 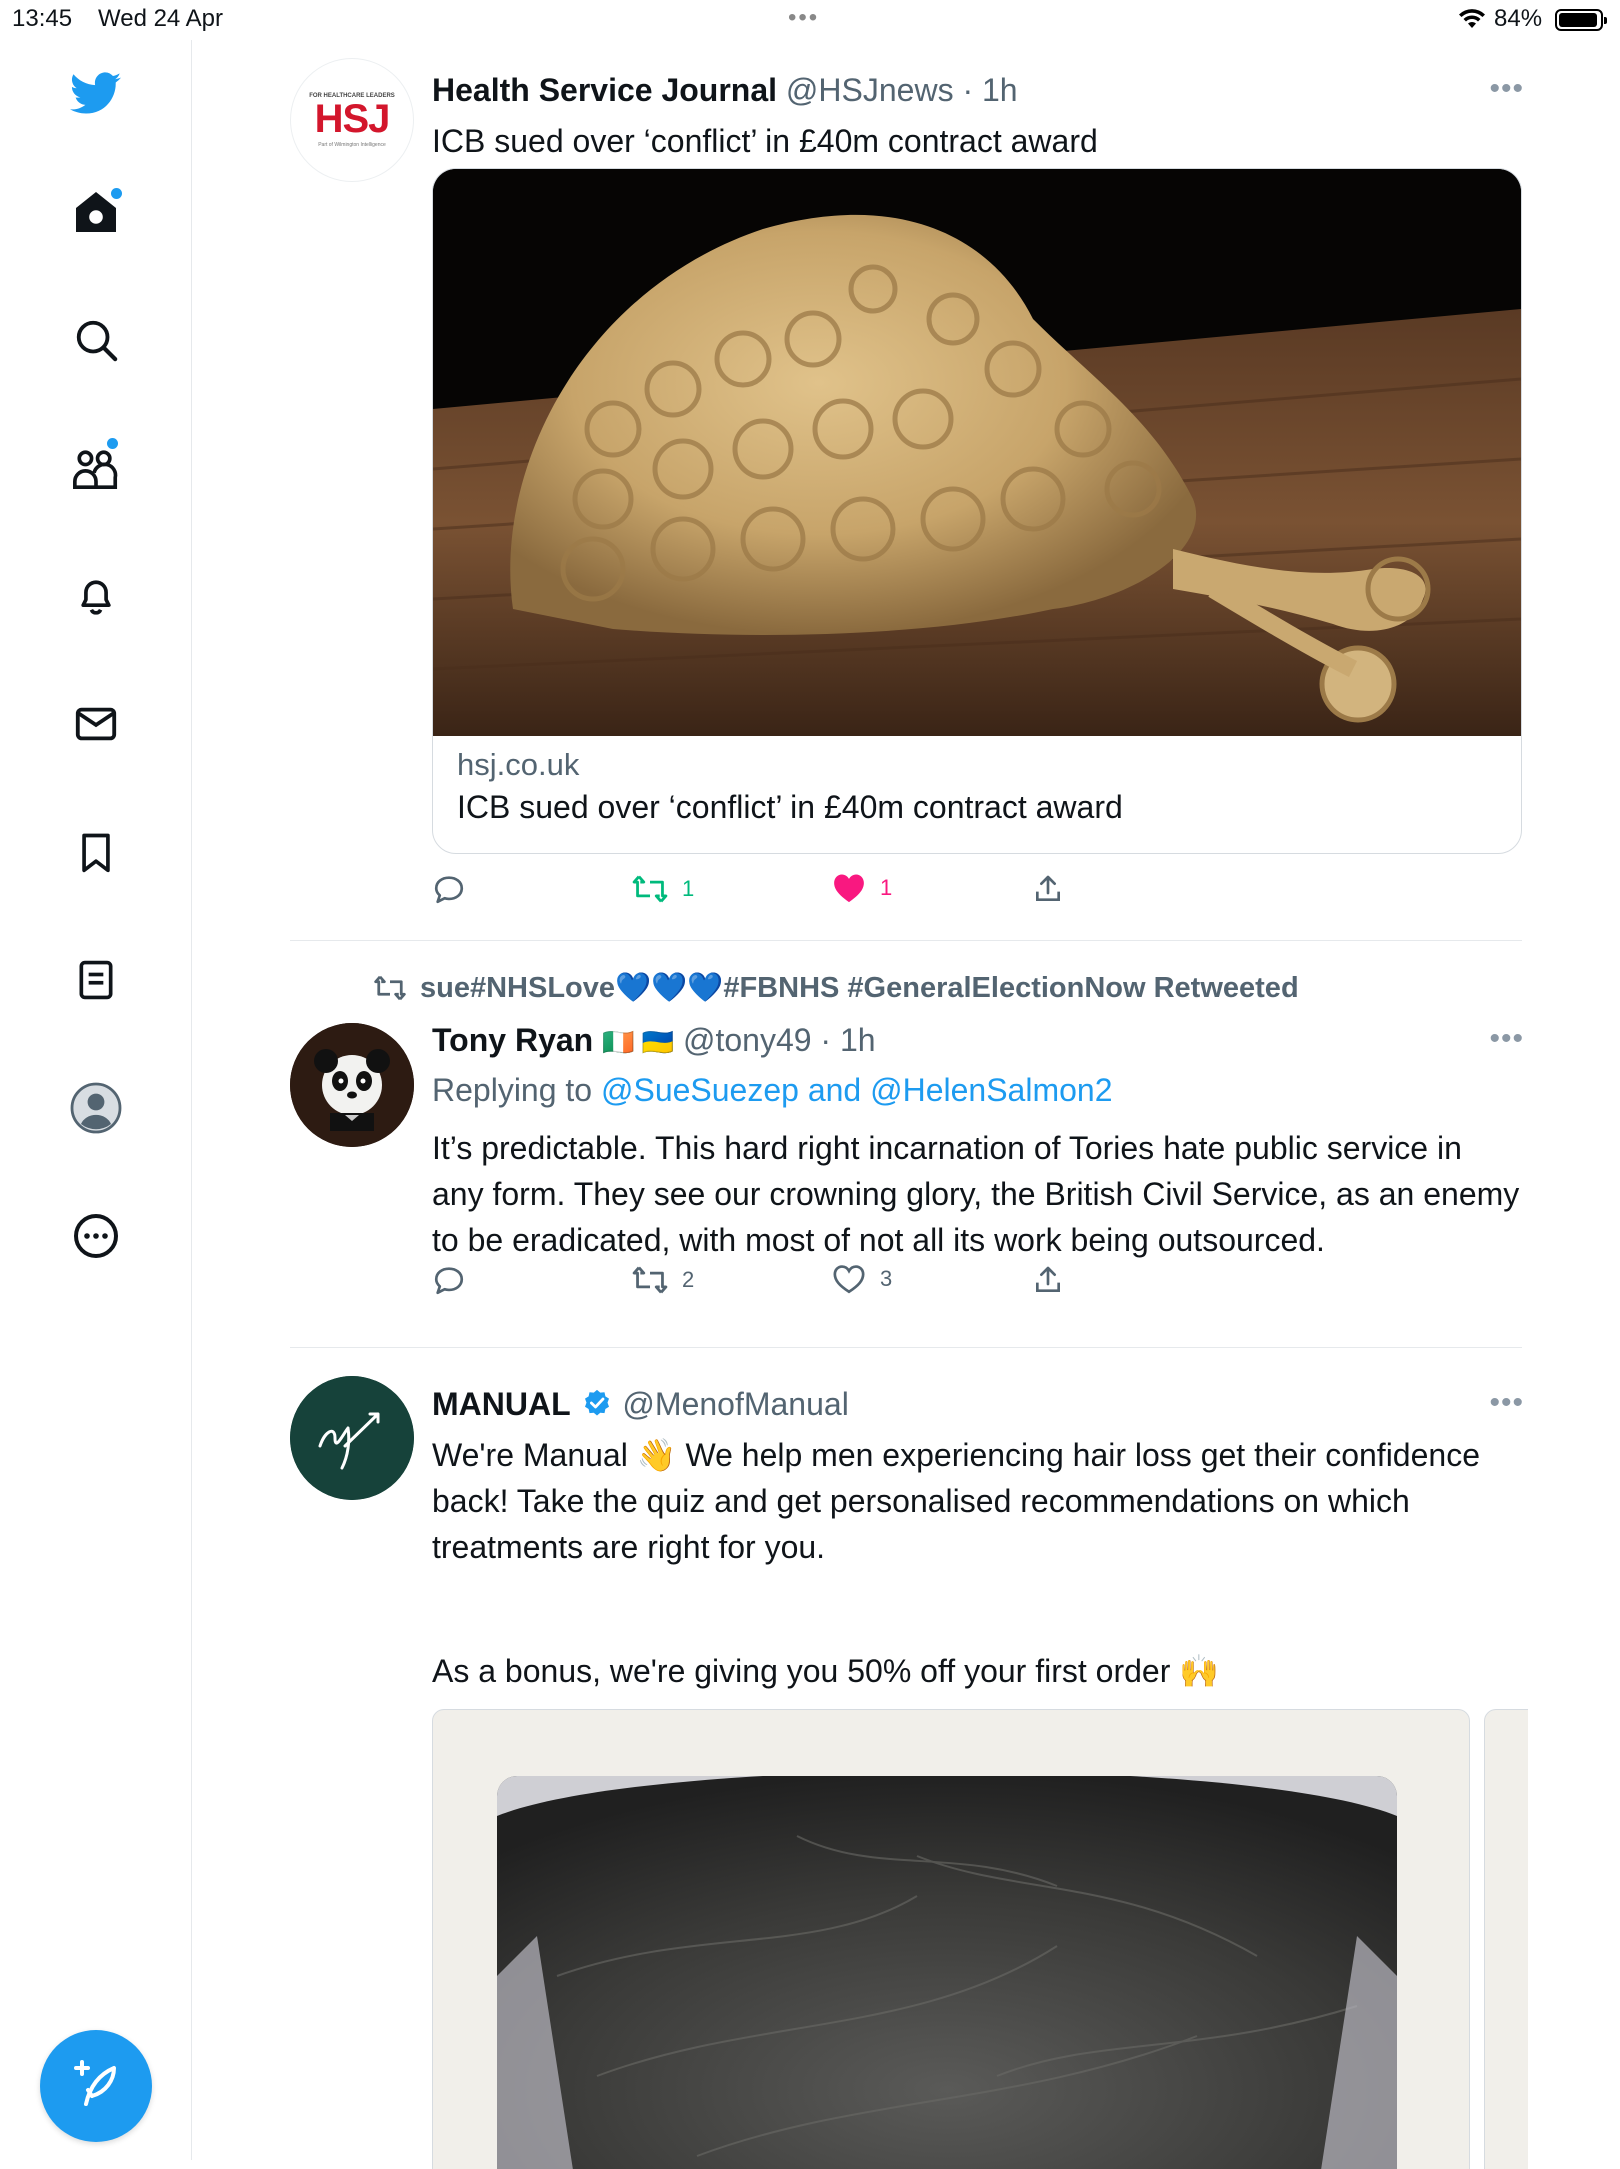 What do you see at coordinates (782, 1283) in the screenshot?
I see `tweet-actions: 2 3` at bounding box center [782, 1283].